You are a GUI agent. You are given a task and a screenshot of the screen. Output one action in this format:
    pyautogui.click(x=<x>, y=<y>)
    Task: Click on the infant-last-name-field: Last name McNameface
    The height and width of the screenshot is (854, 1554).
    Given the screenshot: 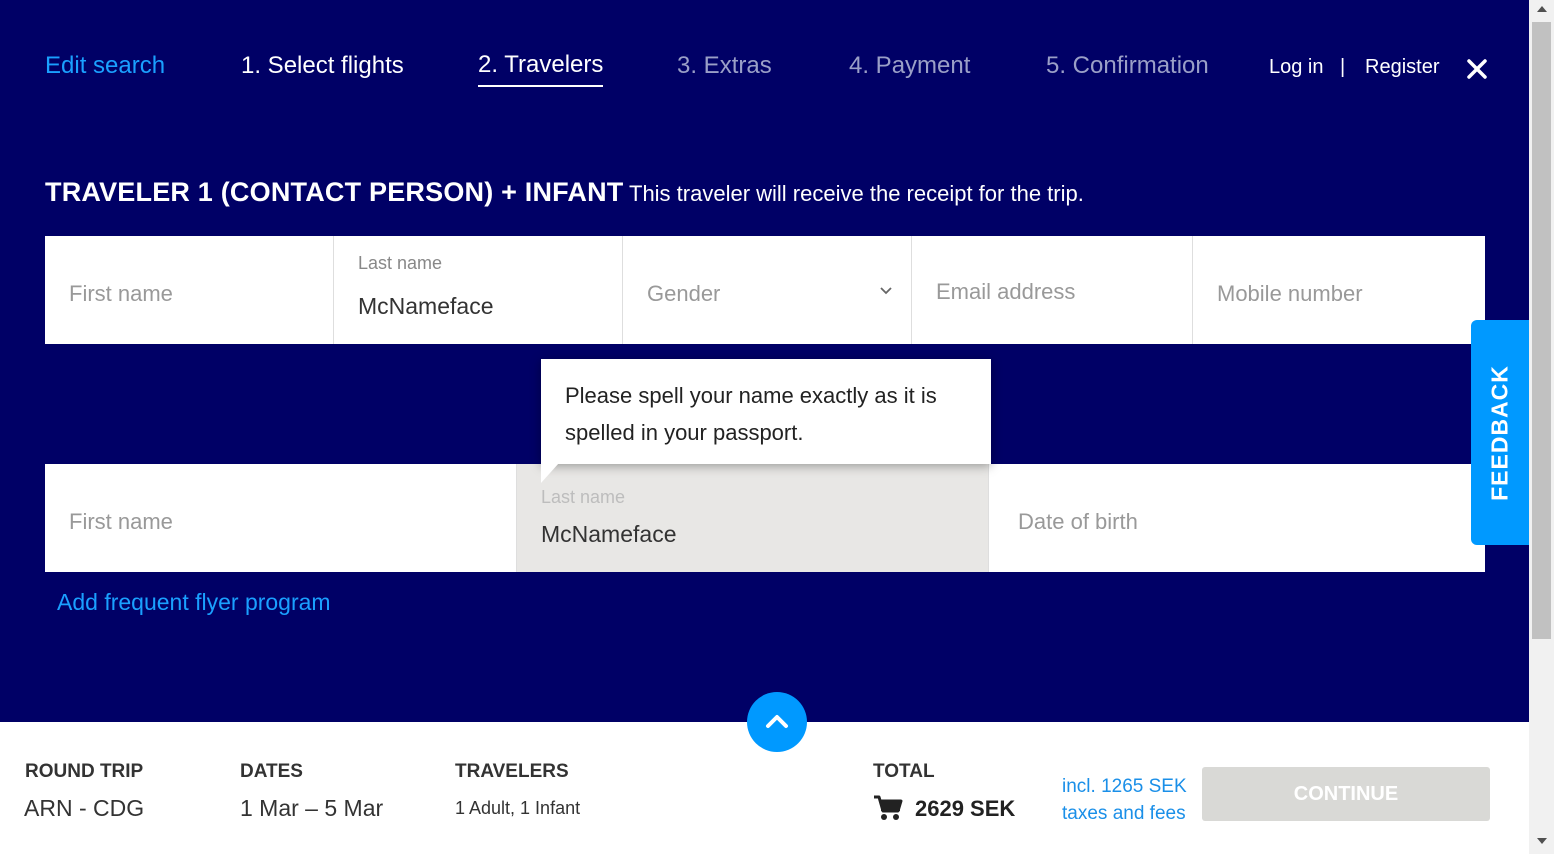 What is the action you would take?
    pyautogui.click(x=753, y=518)
    